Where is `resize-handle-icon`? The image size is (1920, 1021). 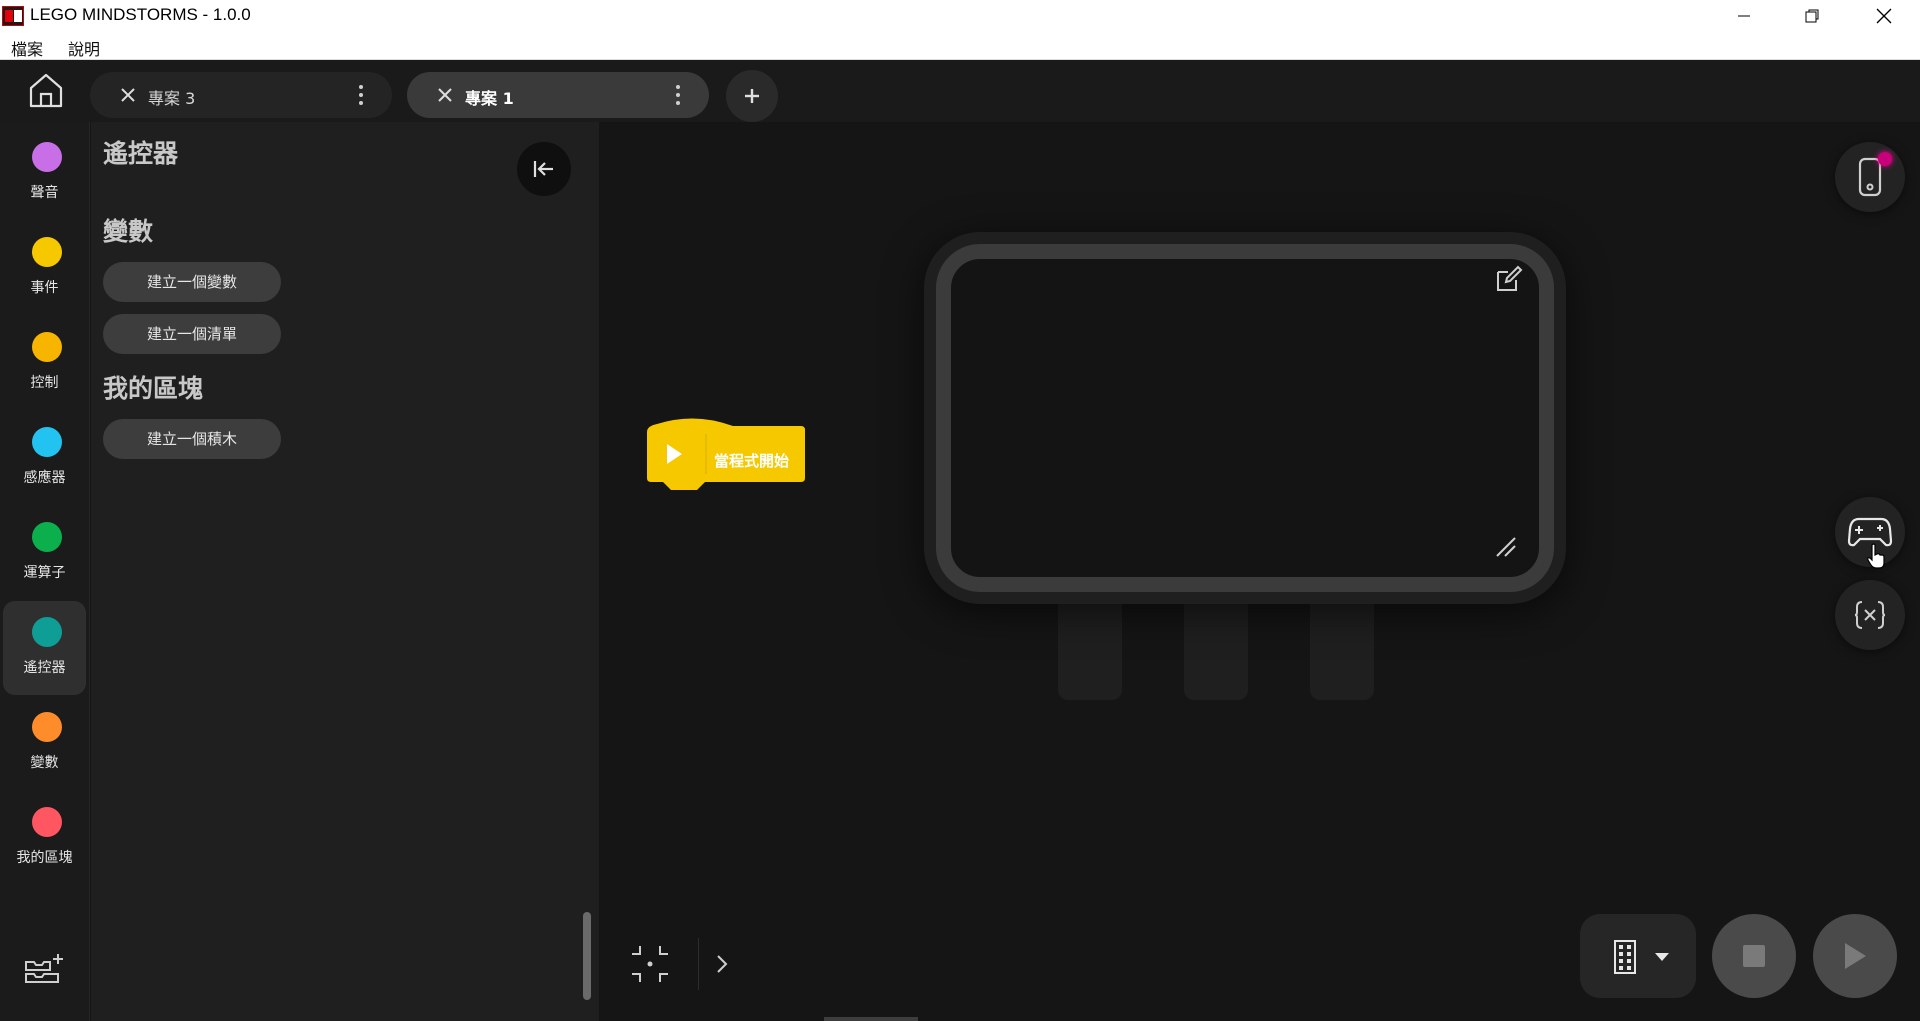 resize-handle-icon is located at coordinates (1507, 548).